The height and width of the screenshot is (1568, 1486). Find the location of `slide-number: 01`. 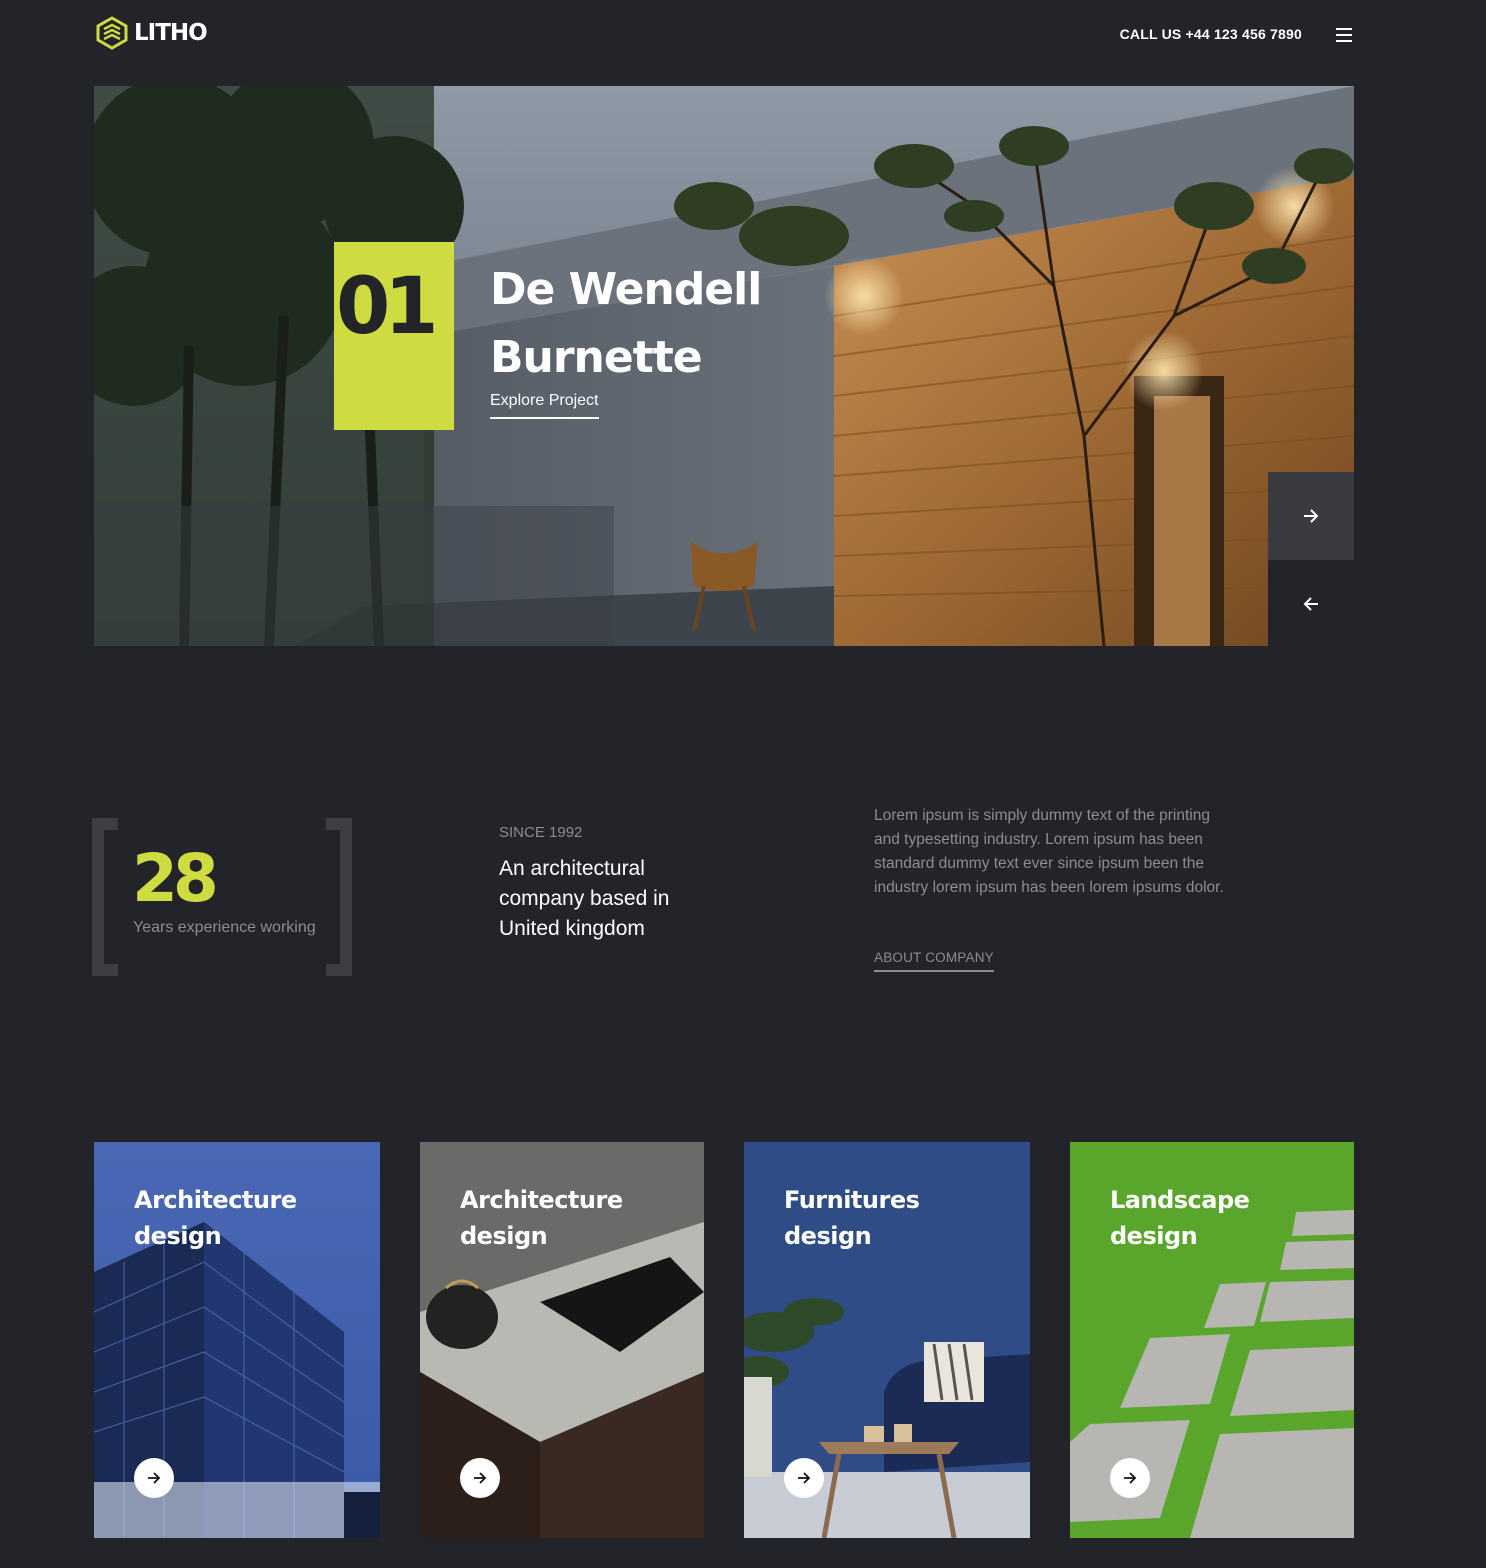

slide-number: 01 is located at coordinates (387, 307).